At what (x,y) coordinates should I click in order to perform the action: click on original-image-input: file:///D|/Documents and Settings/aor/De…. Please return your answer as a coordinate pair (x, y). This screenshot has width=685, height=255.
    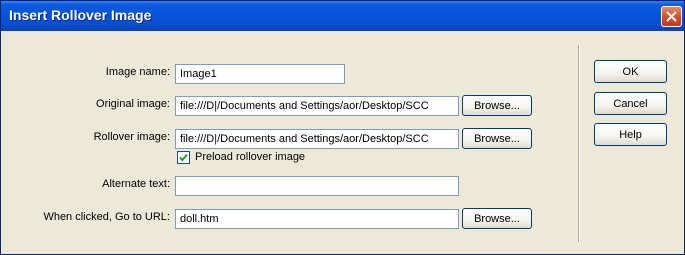
    Looking at the image, I should click on (317, 106).